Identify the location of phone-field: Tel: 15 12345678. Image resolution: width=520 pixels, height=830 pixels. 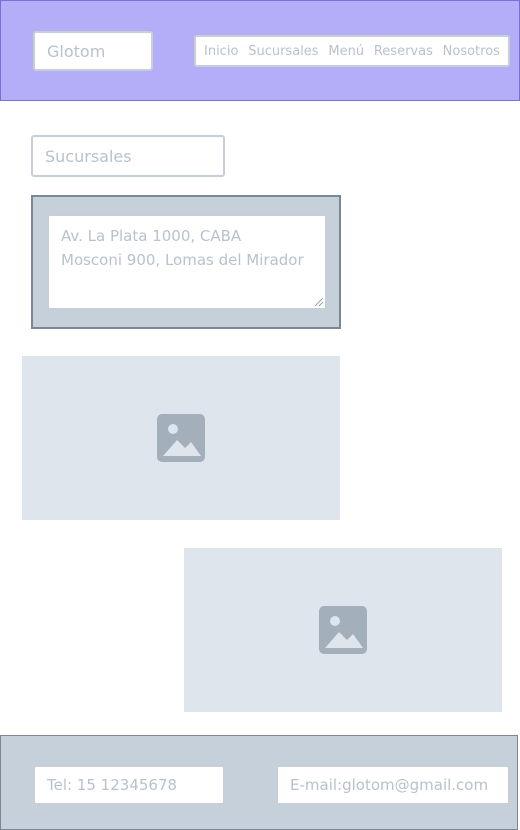
(129, 785).